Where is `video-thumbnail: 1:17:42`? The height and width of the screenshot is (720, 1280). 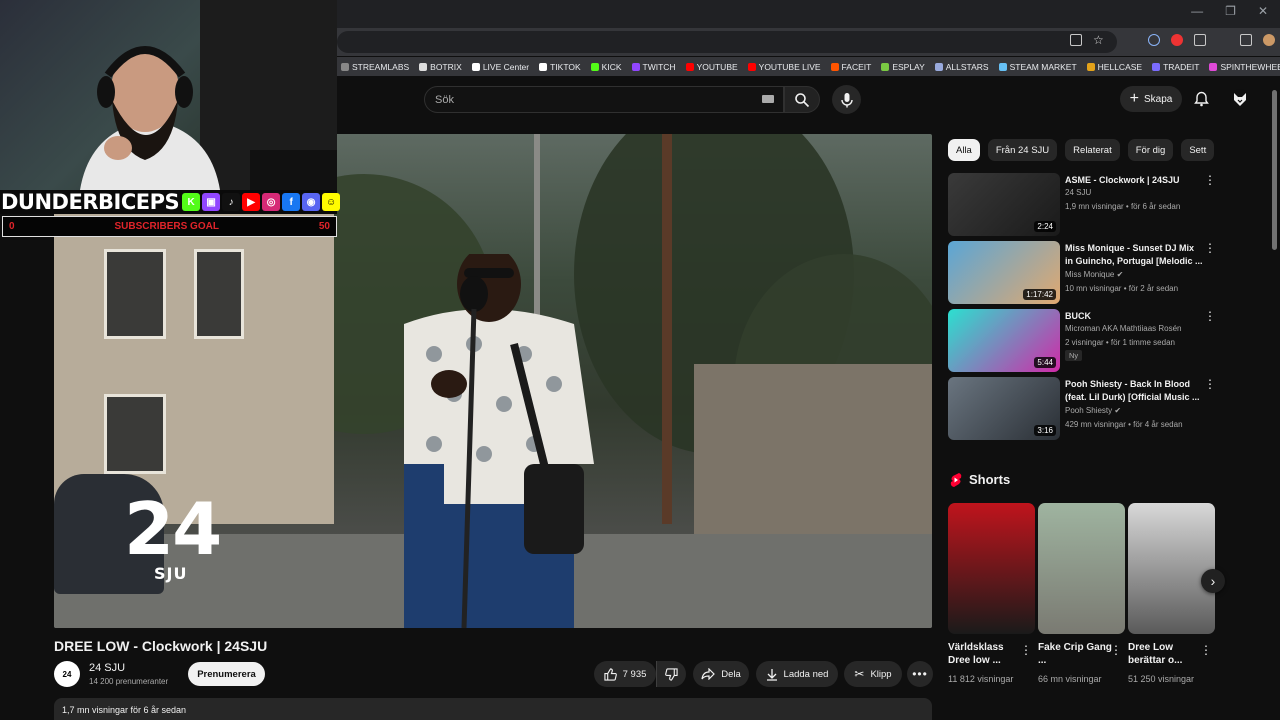 video-thumbnail: 1:17:42 is located at coordinates (1004, 272).